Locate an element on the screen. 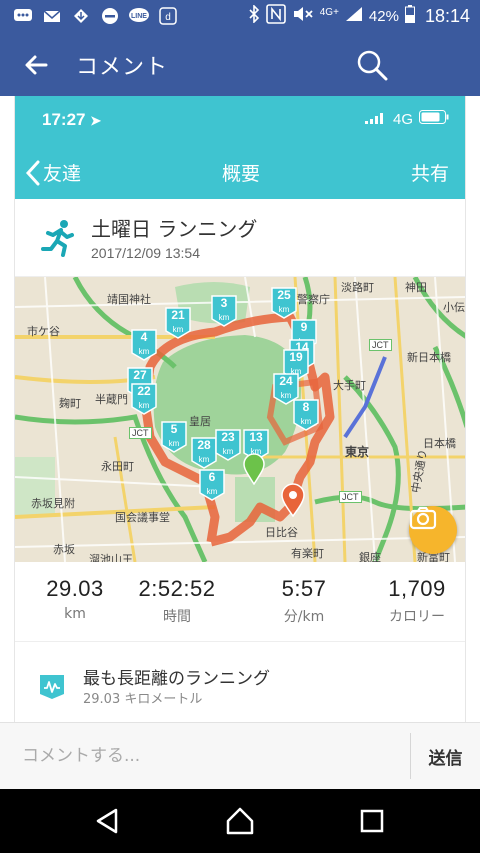 This screenshot has height=853, width=480. map-label-yasukuni: 靖国神社 is located at coordinates (129, 300).